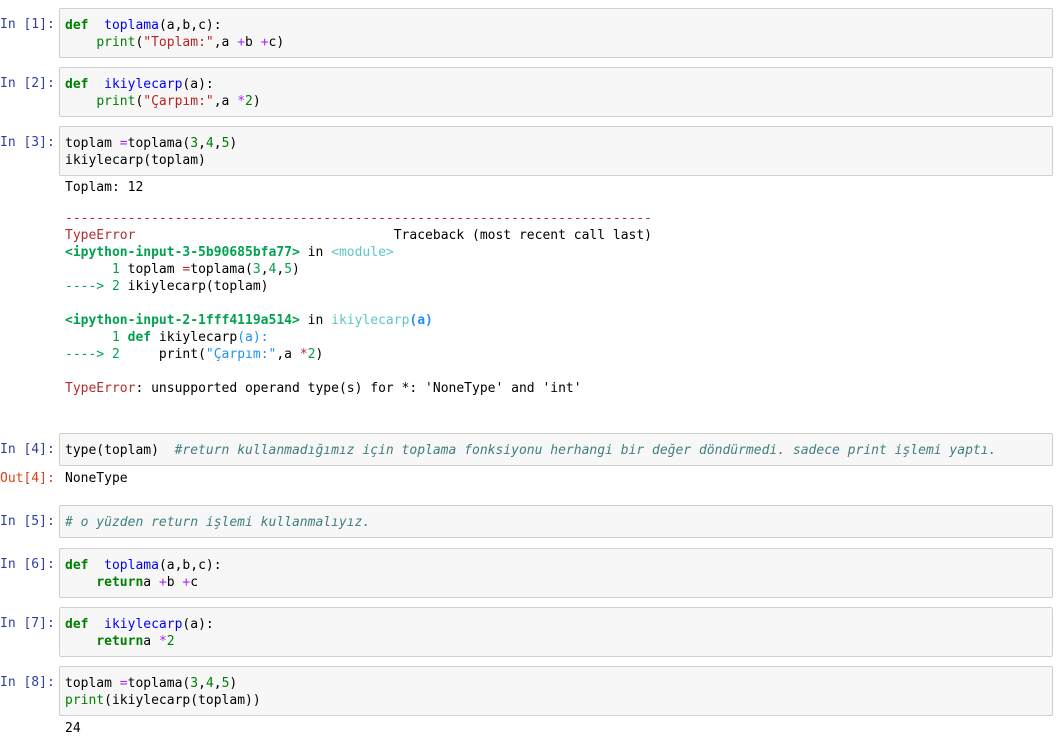  Describe the element at coordinates (96, 269) in the screenshot. I see `code-token: 1` at that location.